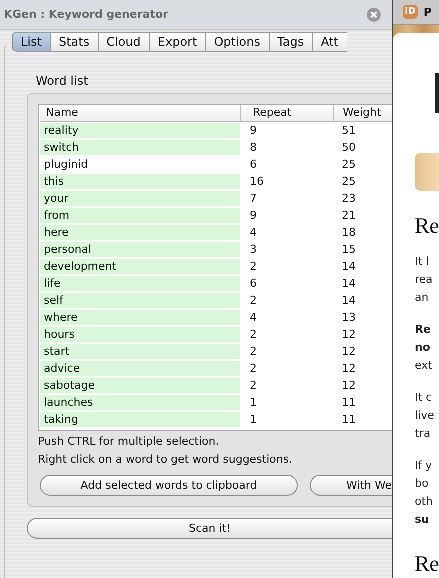 This screenshot has width=439, height=578. I want to click on tab: Export, so click(178, 42).